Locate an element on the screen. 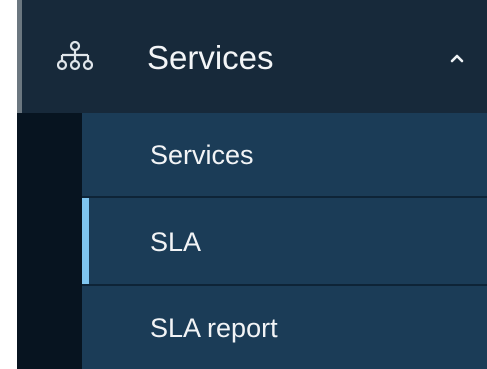 The width and height of the screenshot is (487, 369). network-icon is located at coordinates (75, 55).